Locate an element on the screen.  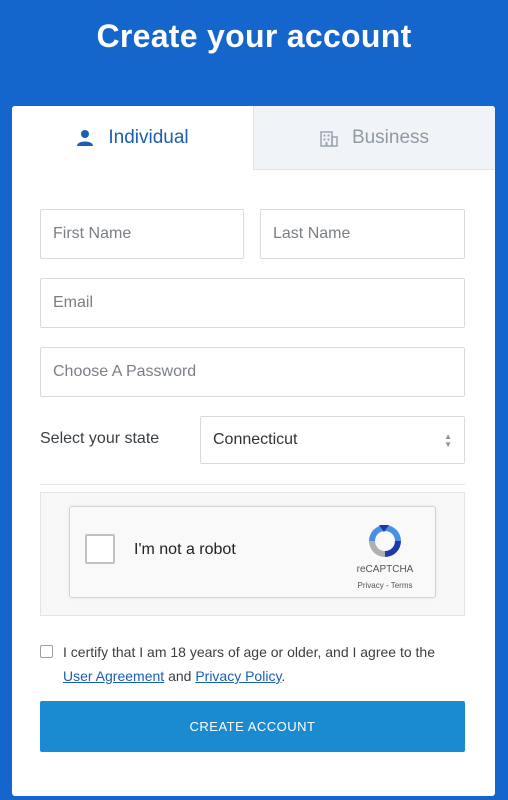
building-icon is located at coordinates (329, 138).